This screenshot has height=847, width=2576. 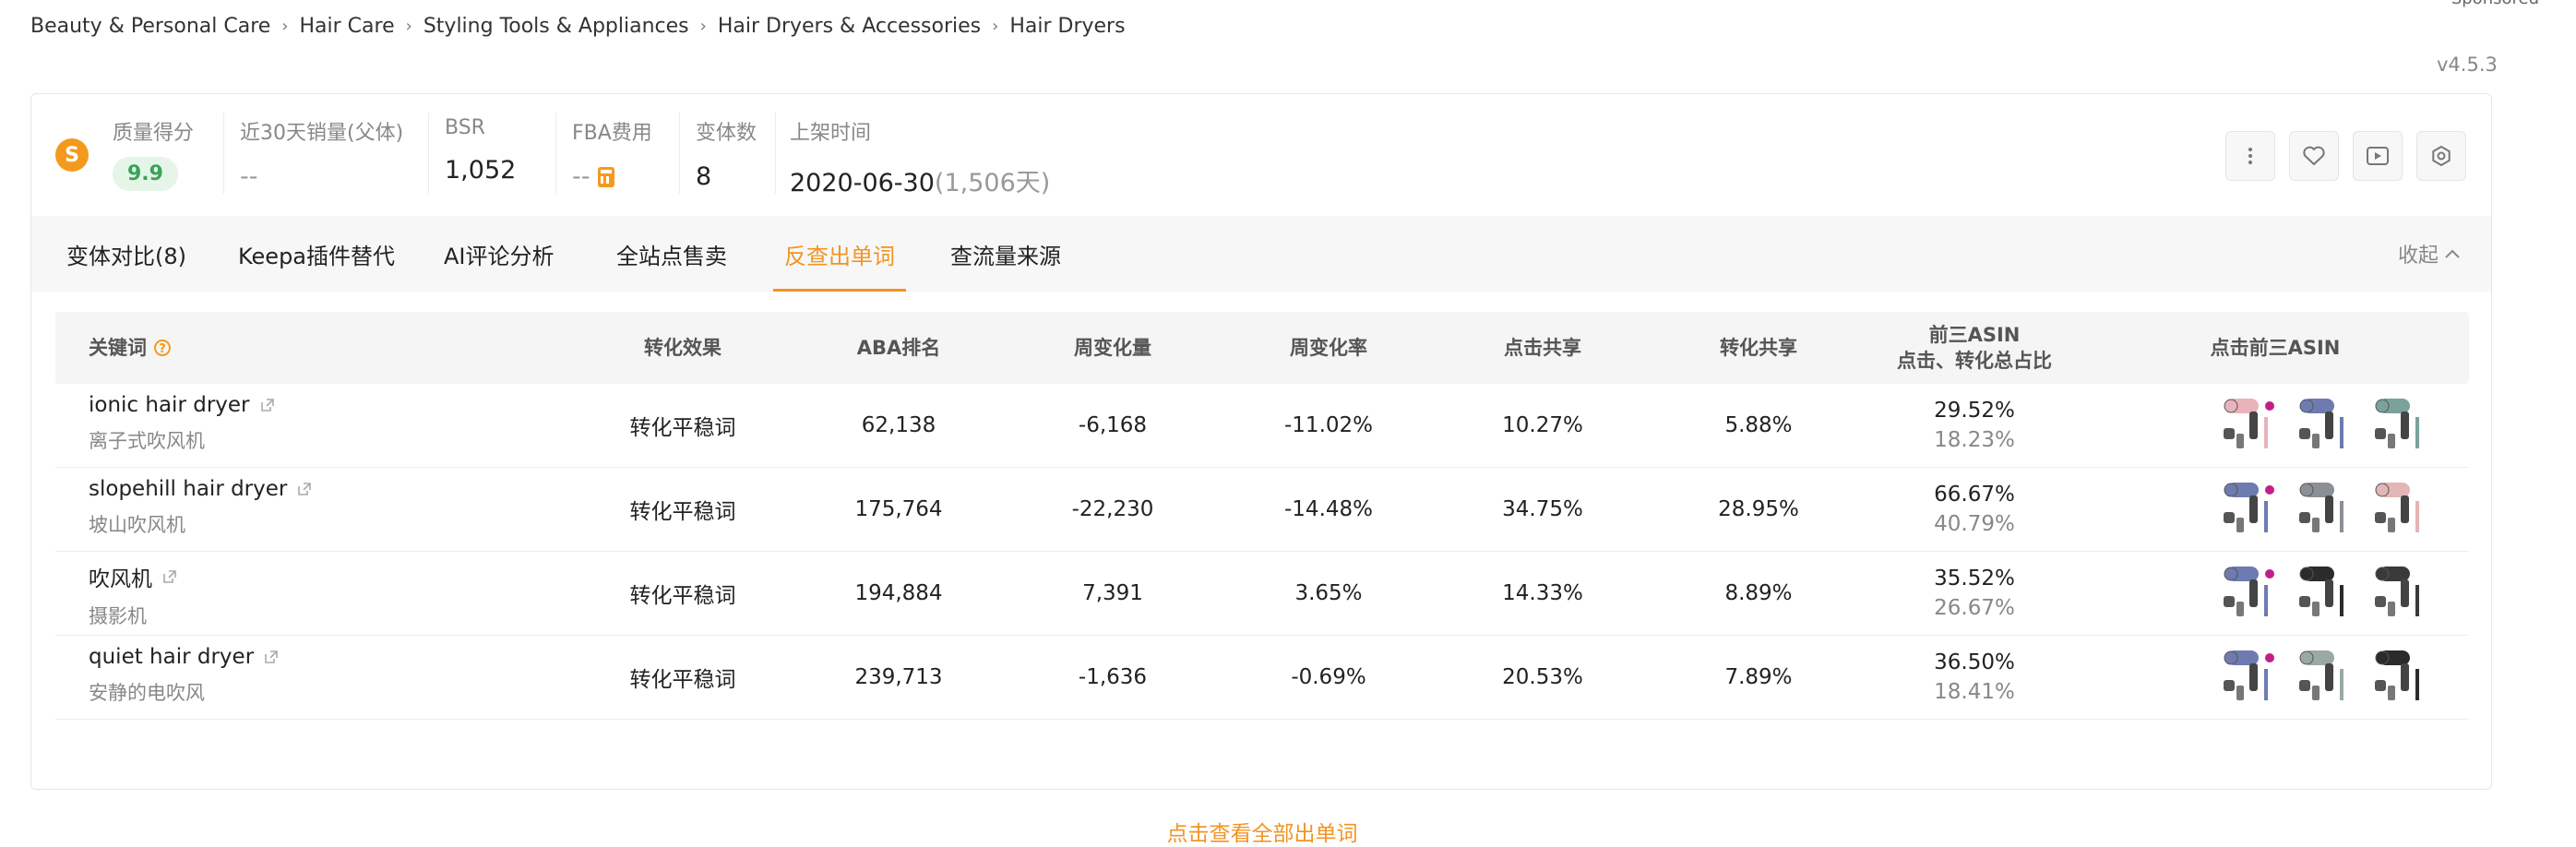 I want to click on tab-traffic-source: 查流量来源, so click(x=1006, y=254).